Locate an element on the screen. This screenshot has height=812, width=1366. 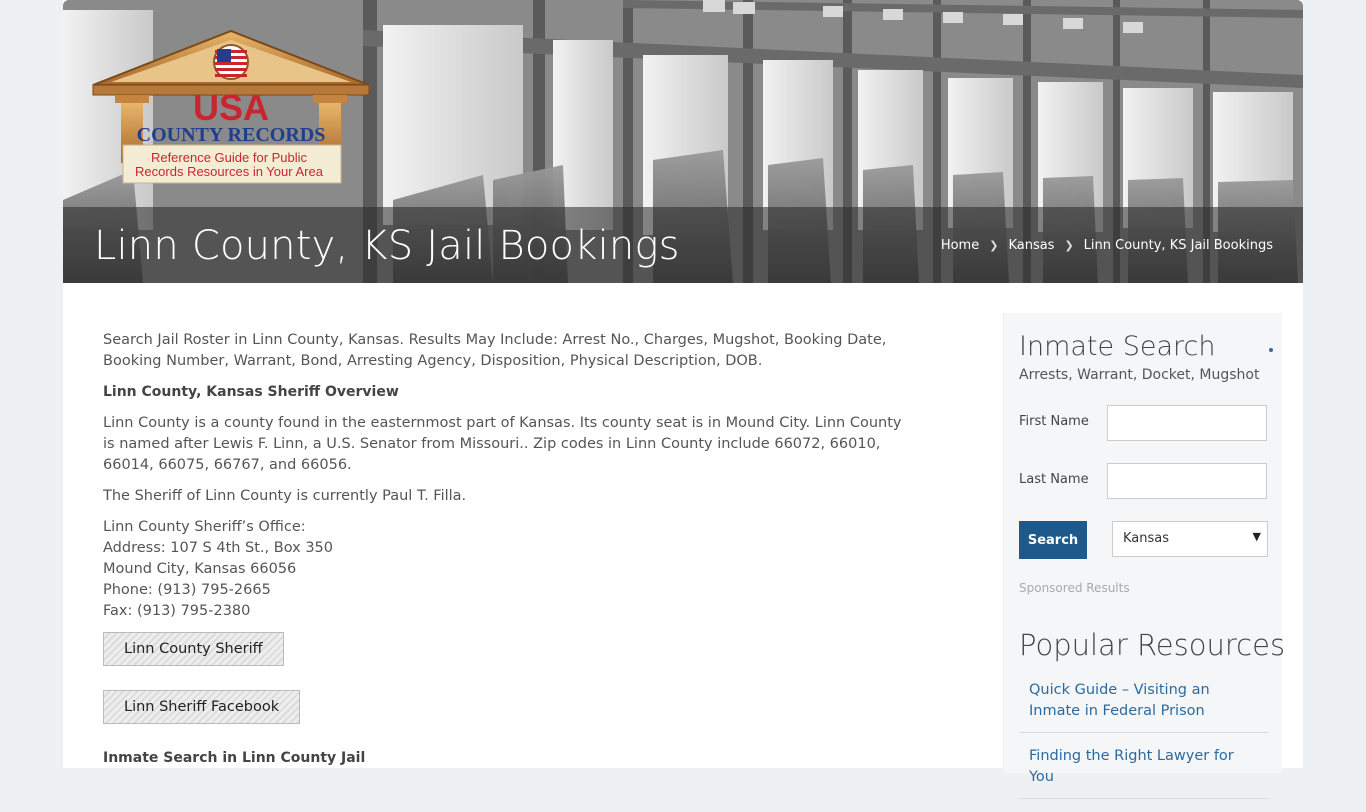
linn-county-sheriff-button: Linn County Sheriff is located at coordinates (193, 649).